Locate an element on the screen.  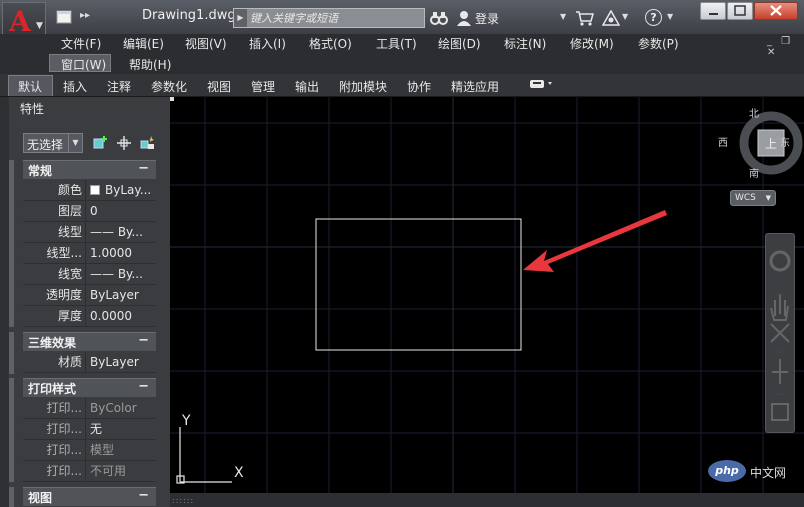
property-row: 打印... 模型 is located at coordinates (89, 450).